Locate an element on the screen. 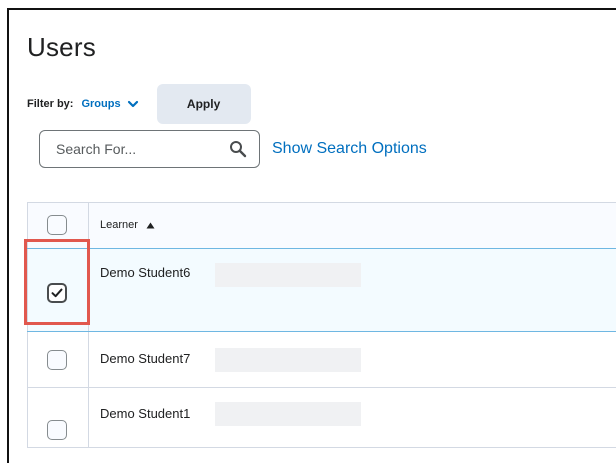 The width and height of the screenshot is (616, 463). learner-name: Demo Student1 is located at coordinates (145, 413).